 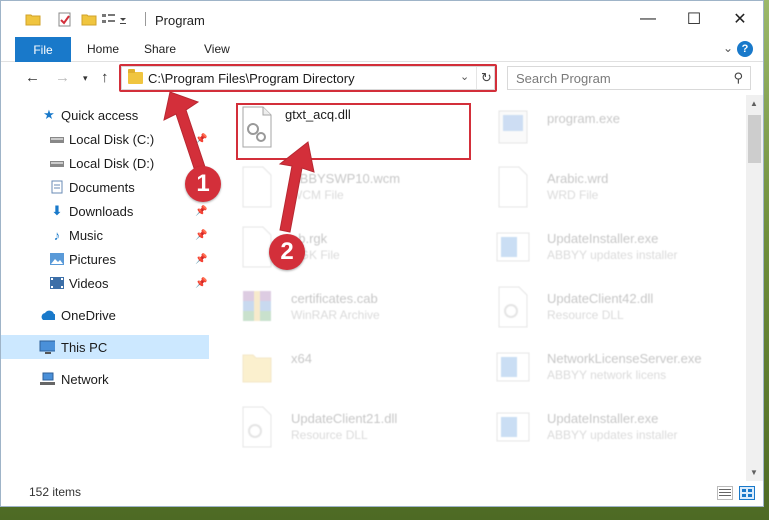 I want to click on sidebar-item-downloads: ⬇ Downloads 📌, so click(x=105, y=211).